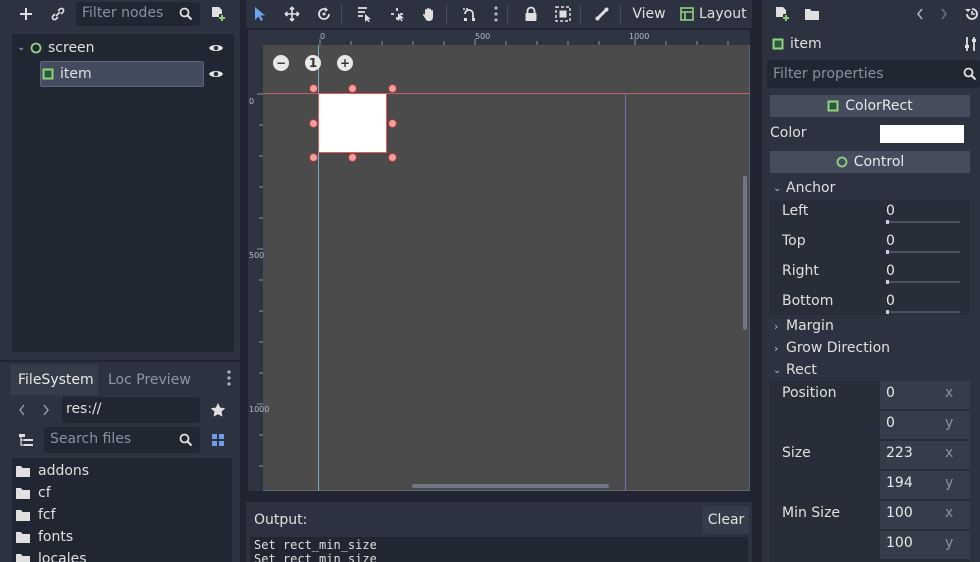  Describe the element at coordinates (429, 14) in the screenshot. I see `pan-hand-icon` at that location.